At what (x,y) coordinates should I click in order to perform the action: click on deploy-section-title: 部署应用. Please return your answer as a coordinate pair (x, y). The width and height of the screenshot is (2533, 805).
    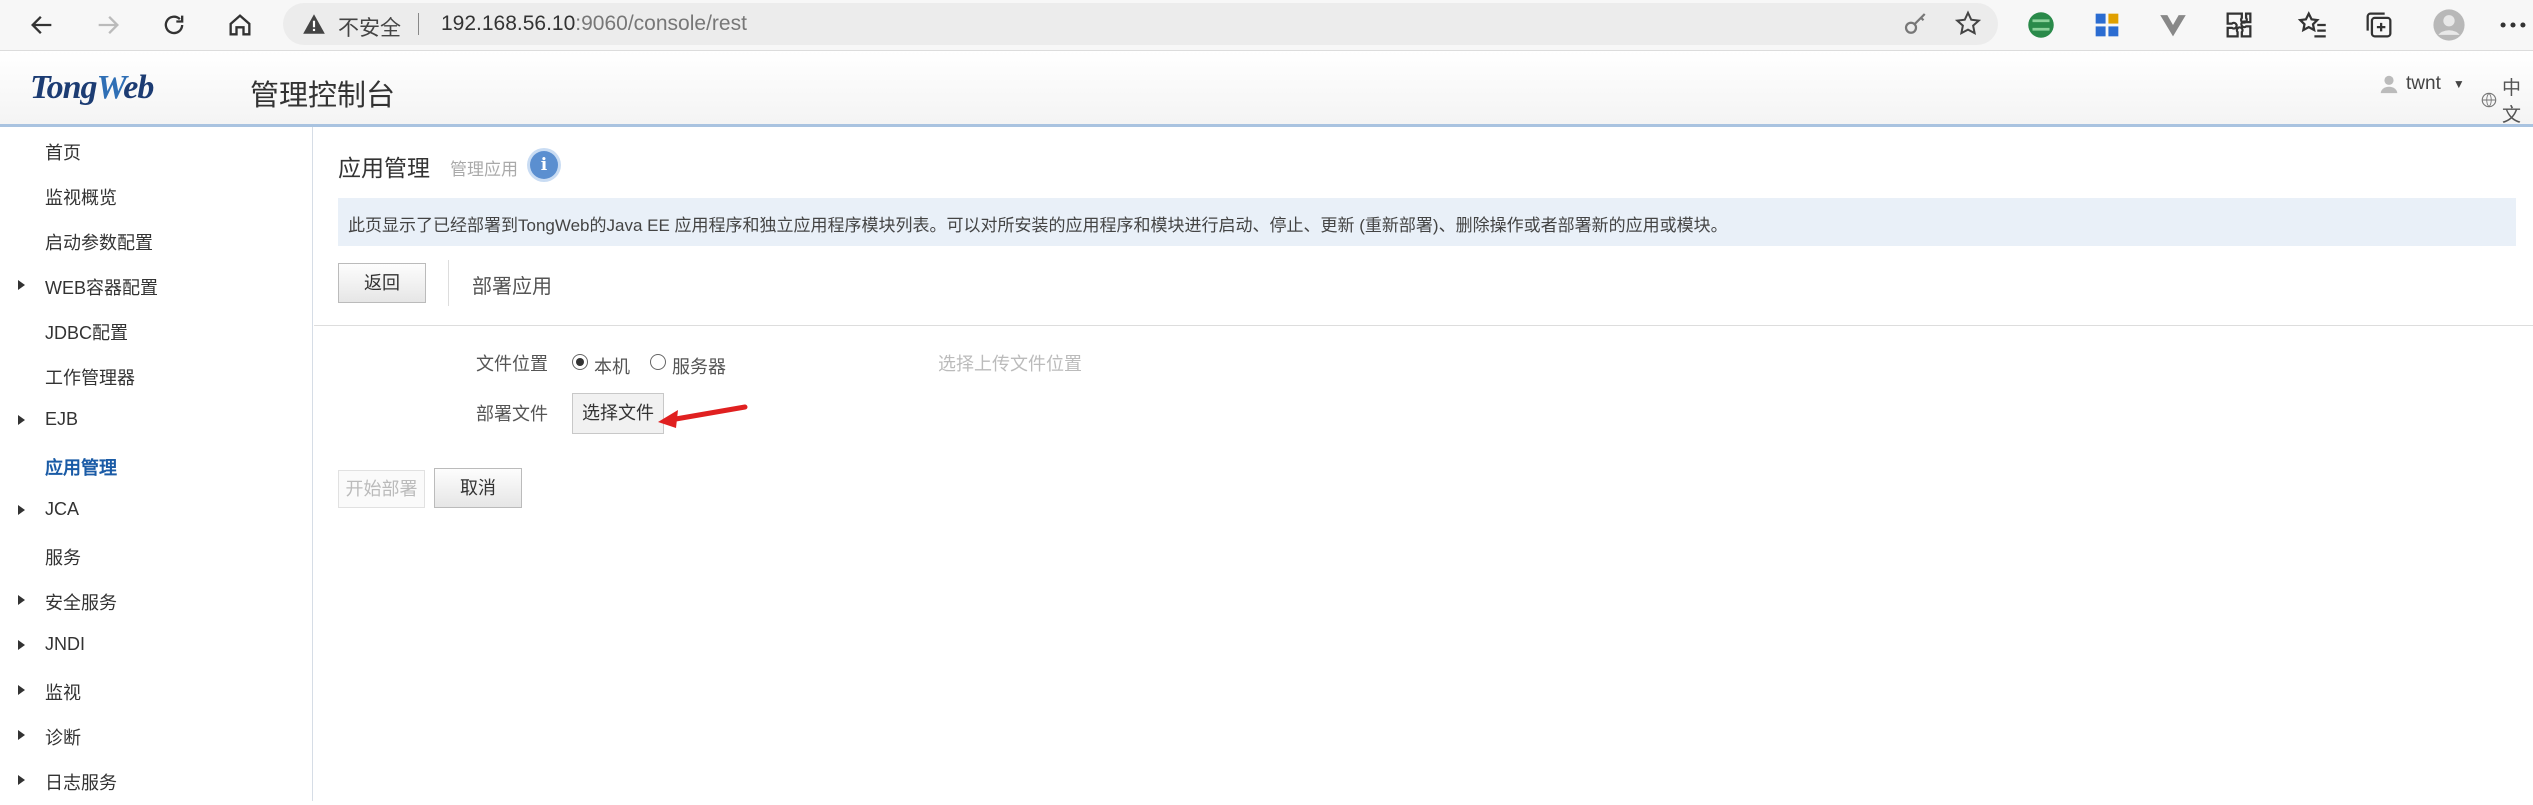
    Looking at the image, I should click on (512, 287).